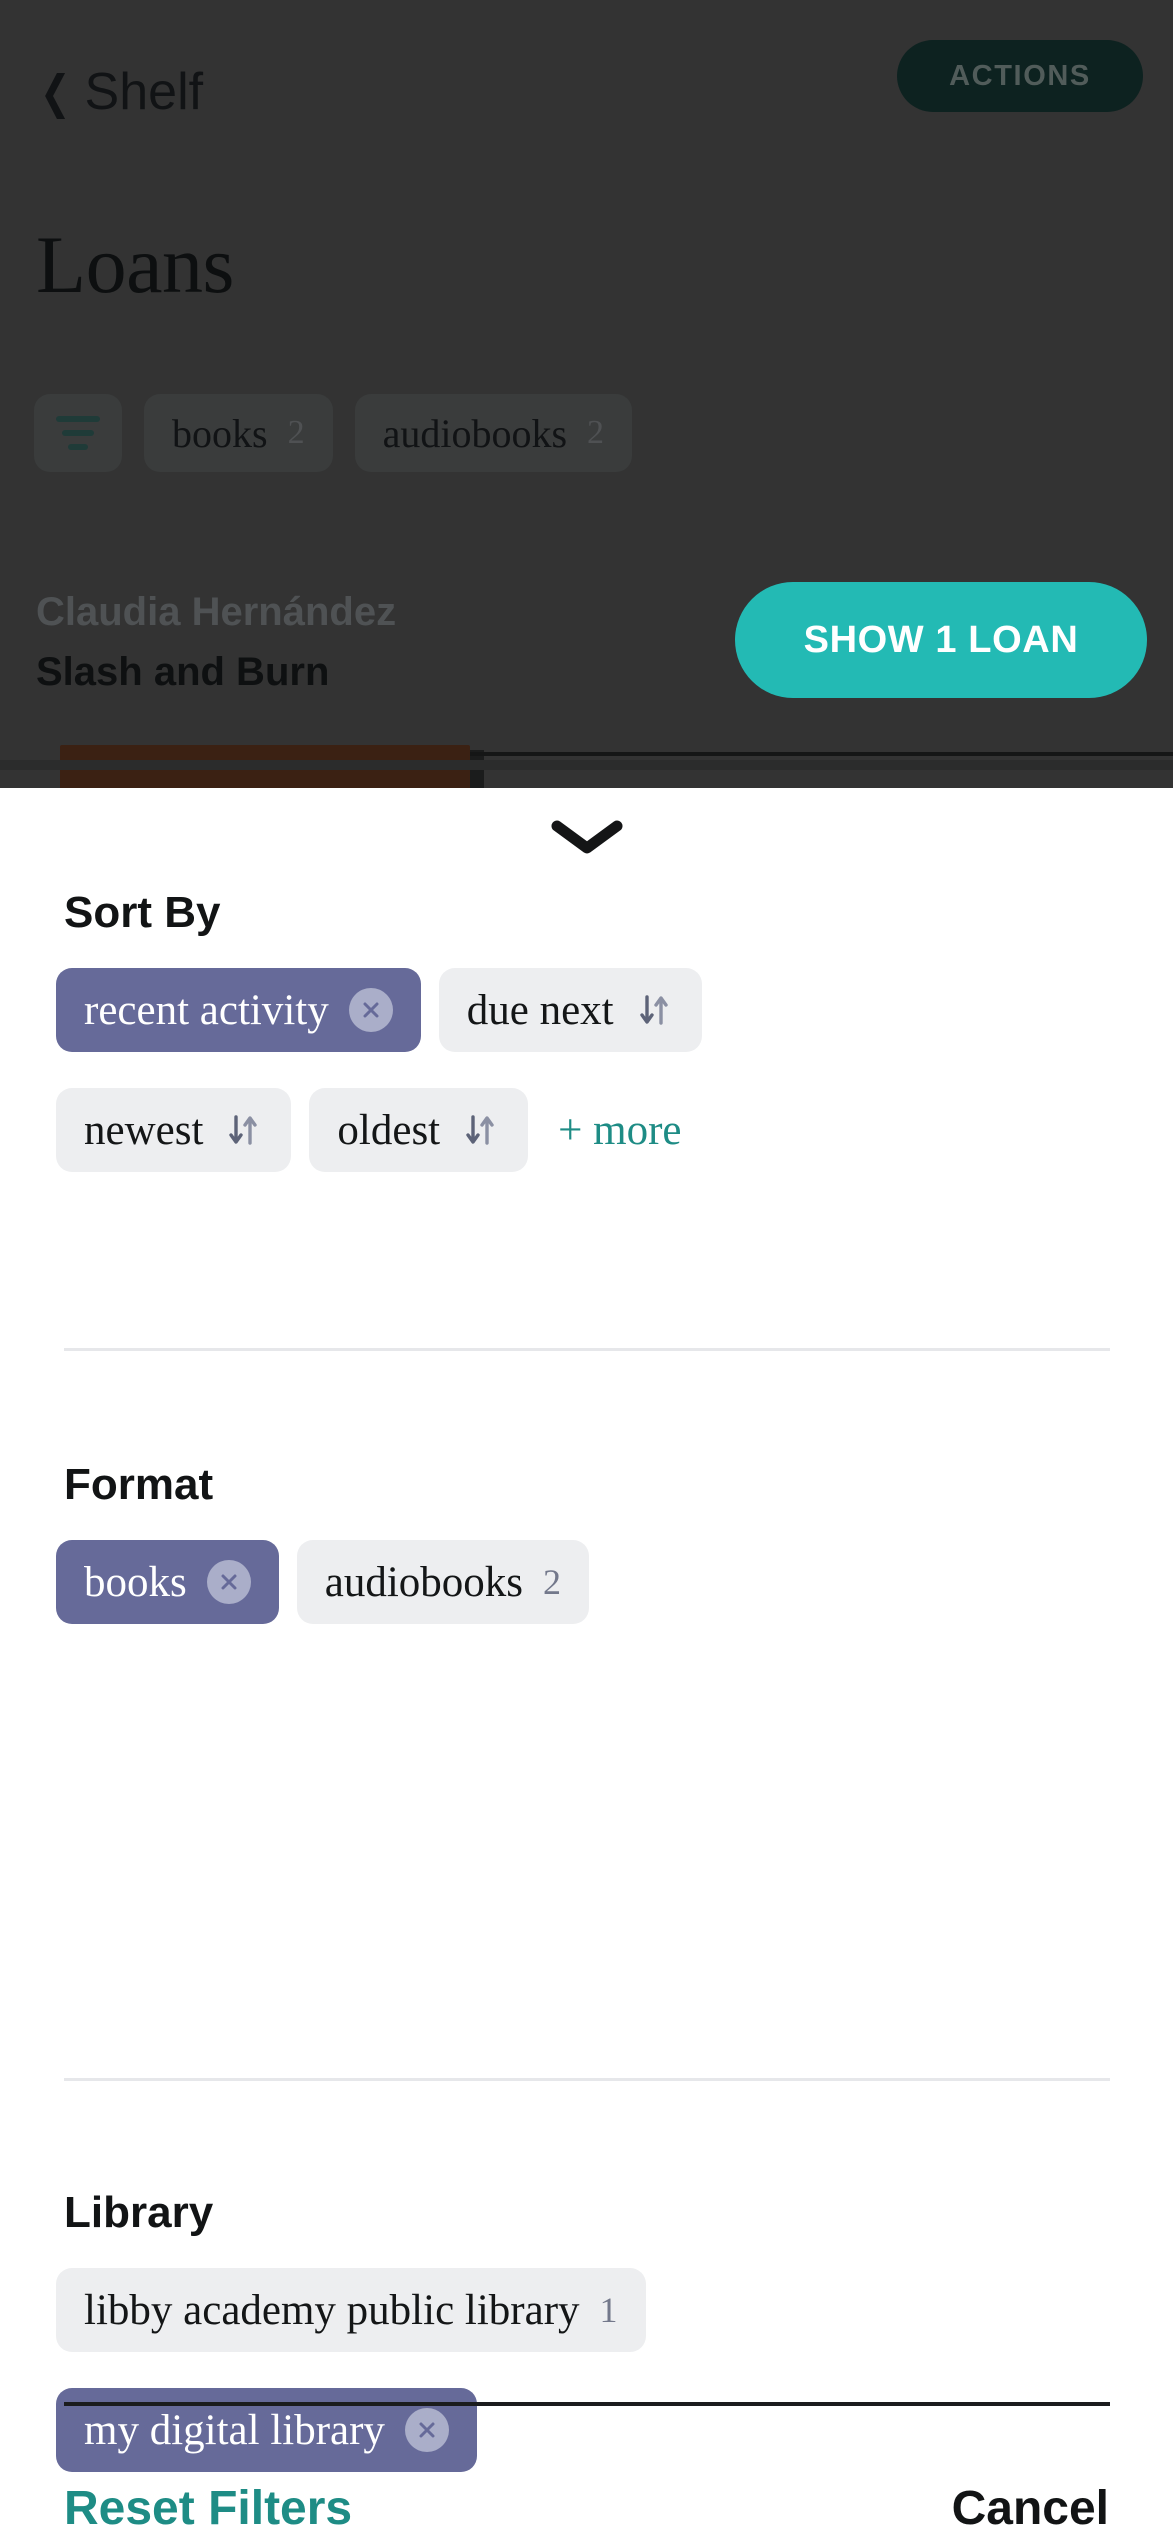 The image size is (1173, 2532). Describe the element at coordinates (586, 2490) in the screenshot. I see `sheet-footer: Reset Filters Cancel` at that location.